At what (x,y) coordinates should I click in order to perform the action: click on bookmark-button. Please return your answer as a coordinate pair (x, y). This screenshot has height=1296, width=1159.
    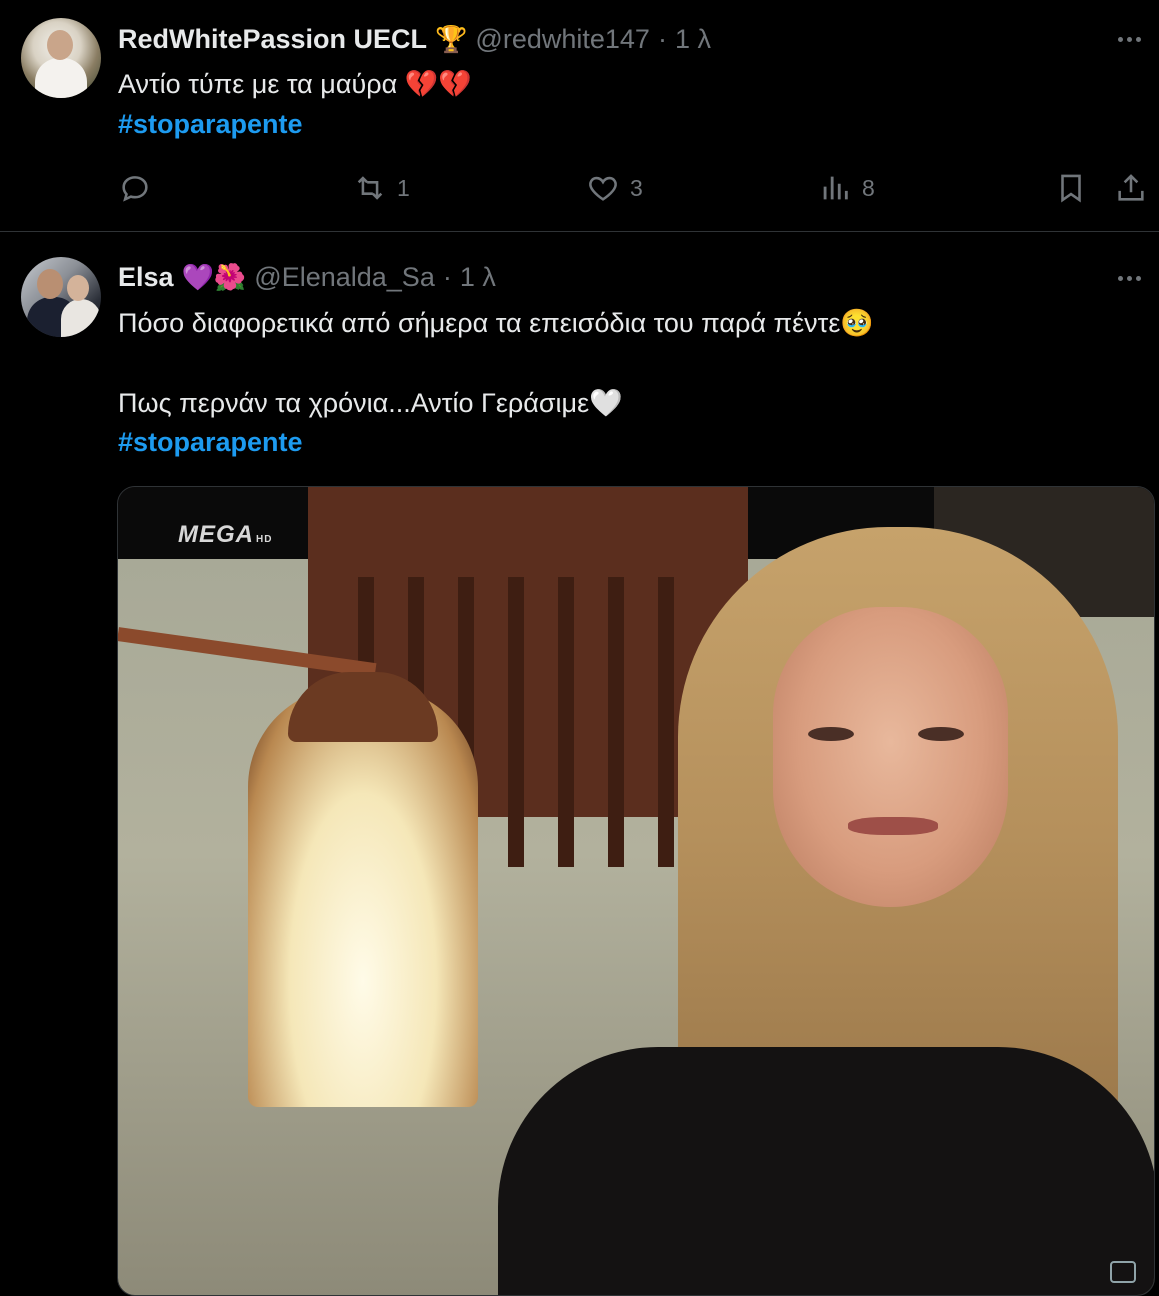
    Looking at the image, I should click on (1071, 188).